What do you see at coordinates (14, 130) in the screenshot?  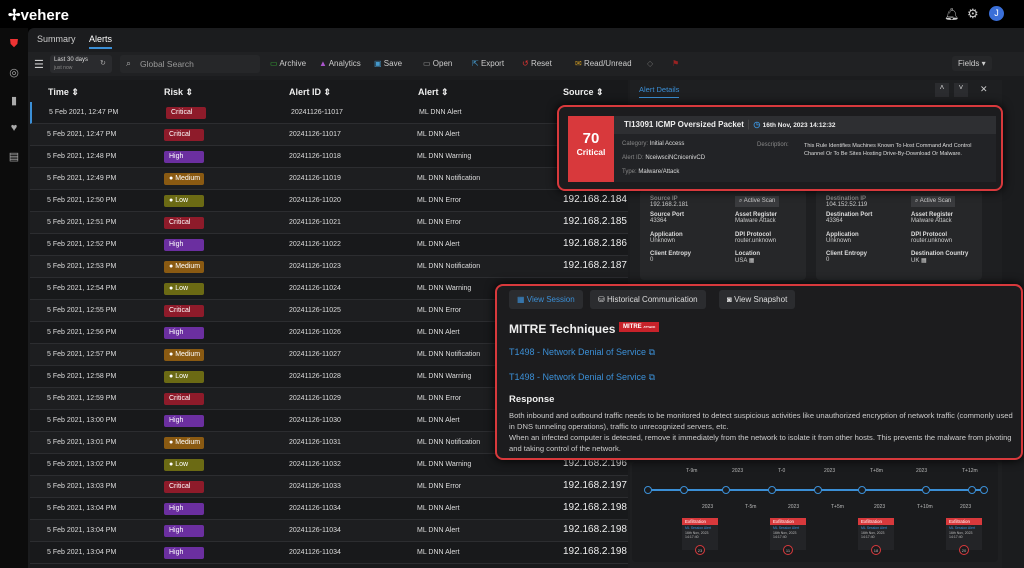 I see `heart-pulse-icon: ♥` at bounding box center [14, 130].